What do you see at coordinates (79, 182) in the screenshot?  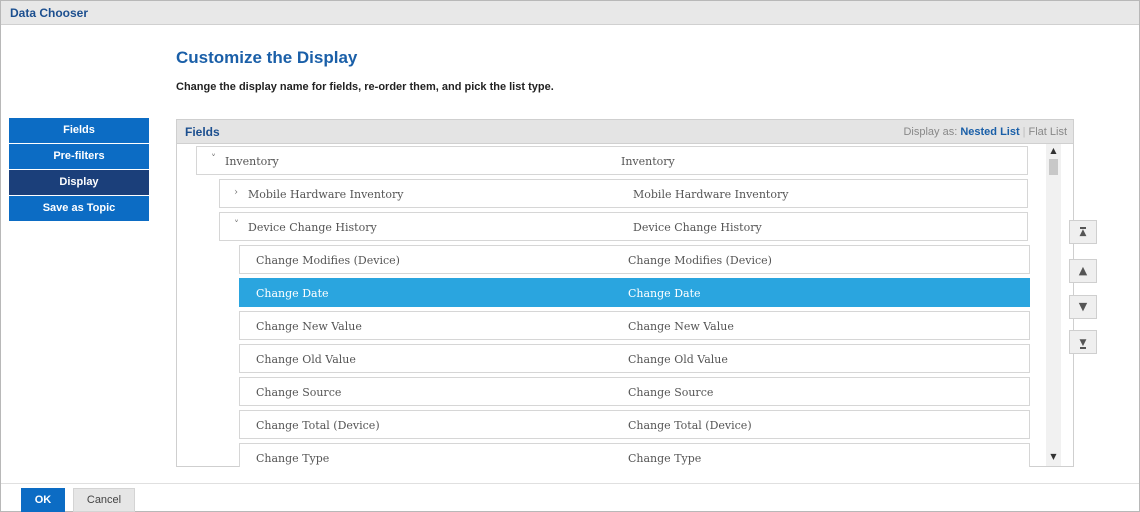 I see `sidebar-item-display: Display` at bounding box center [79, 182].